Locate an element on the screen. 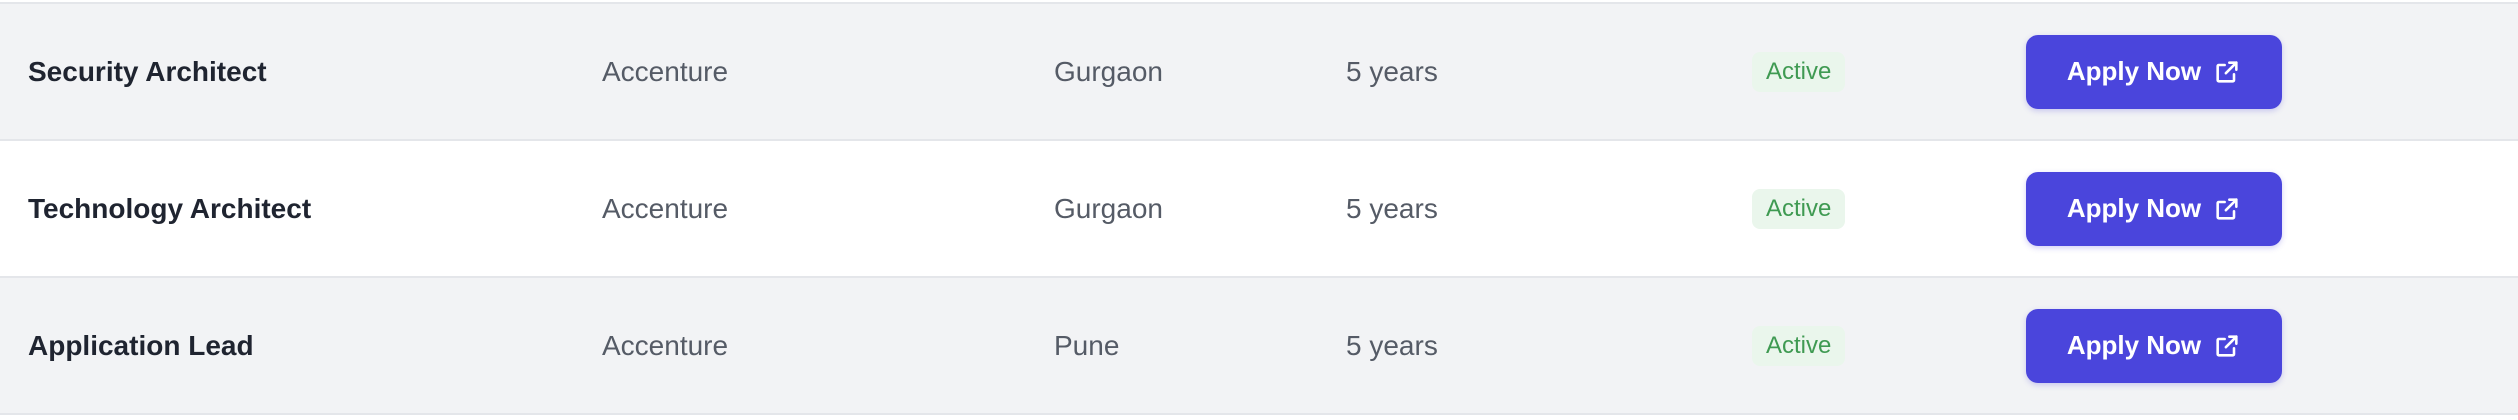 Image resolution: width=2518 pixels, height=420 pixels. job-role: Technology Architect is located at coordinates (170, 208).